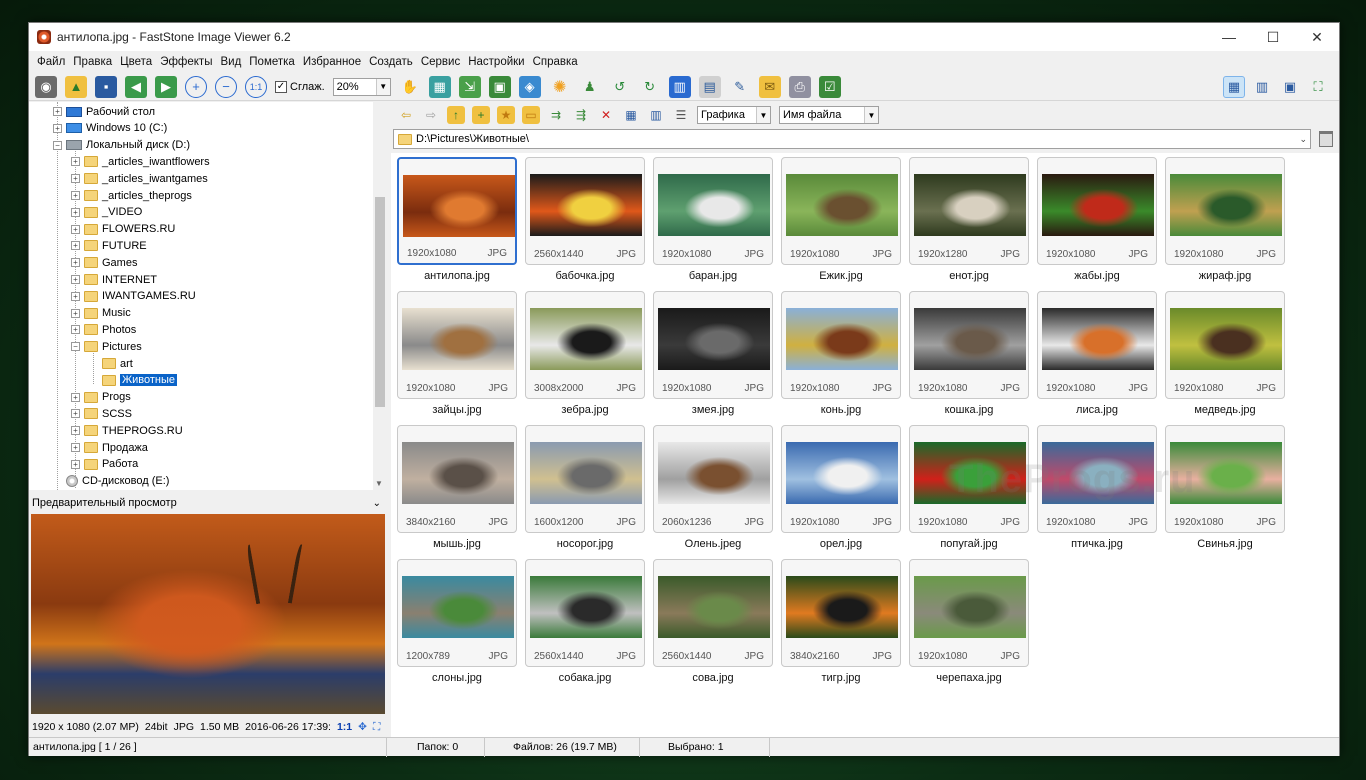 The image size is (1366, 780). Describe the element at coordinates (969, 410) in the screenshot. I see `thumbnail-filename: кошка.jpg` at that location.